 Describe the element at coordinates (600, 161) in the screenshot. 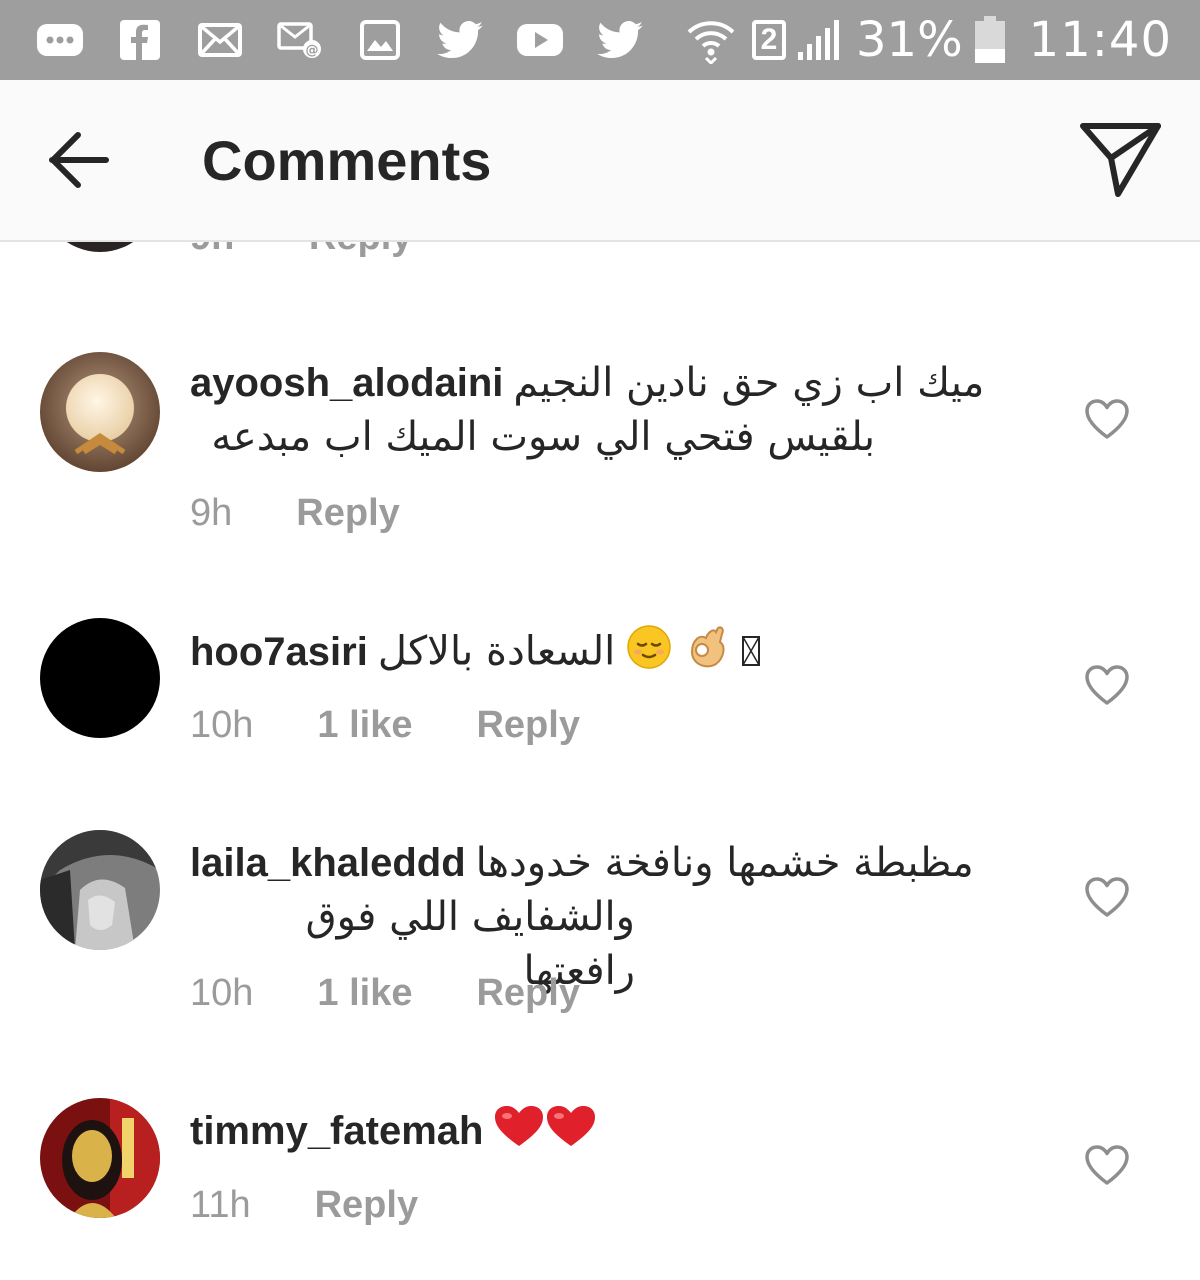

I see `comments-header: Comments` at that location.